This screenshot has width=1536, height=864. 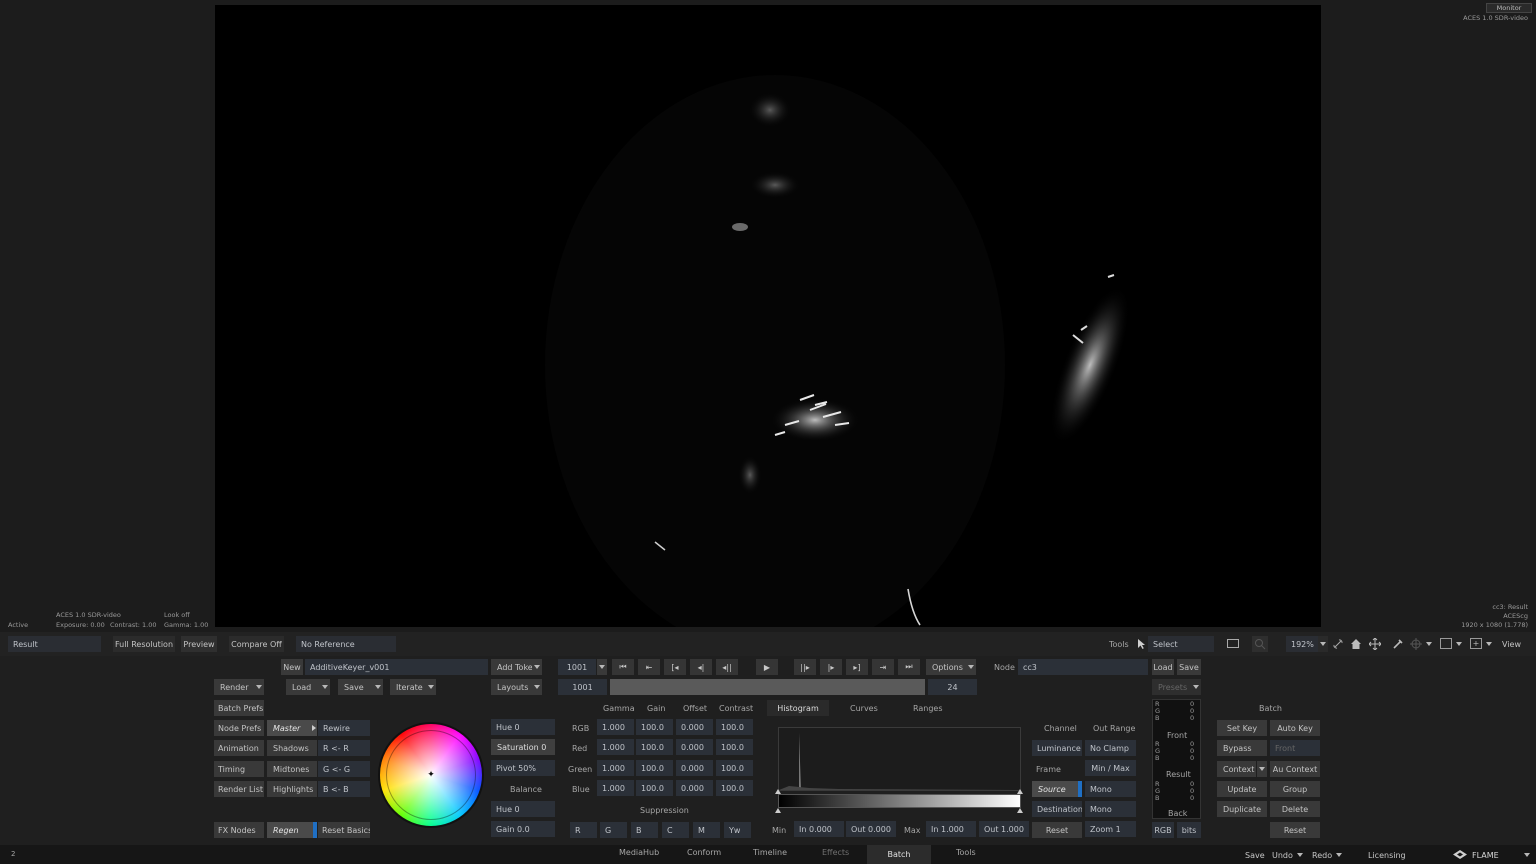 What do you see at coordinates (577, 667) in the screenshot?
I see `current-frame-field: 1001` at bounding box center [577, 667].